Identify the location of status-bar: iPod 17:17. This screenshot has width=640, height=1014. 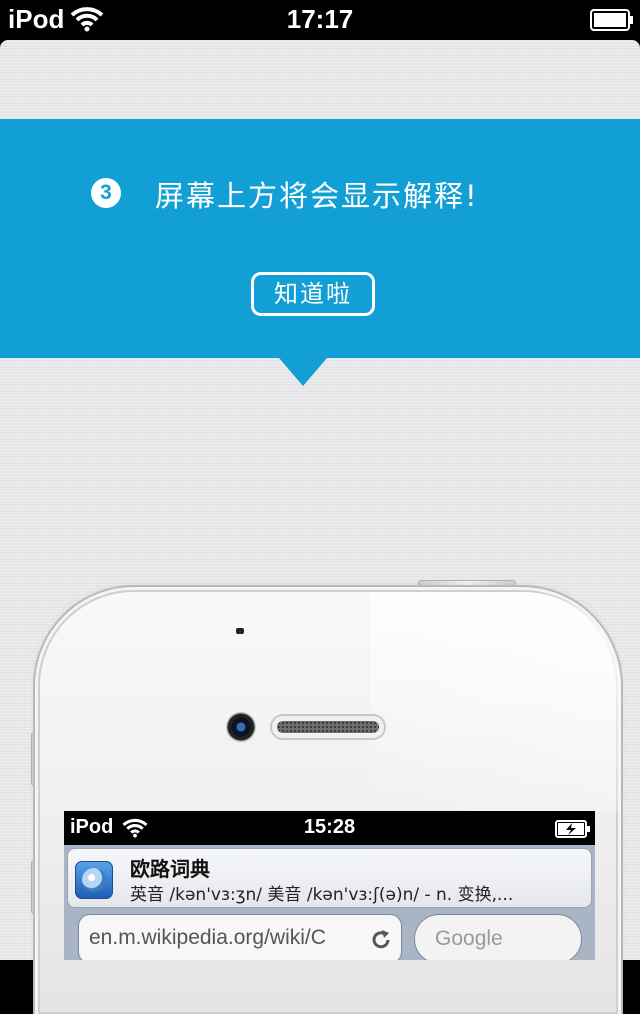
(320, 20).